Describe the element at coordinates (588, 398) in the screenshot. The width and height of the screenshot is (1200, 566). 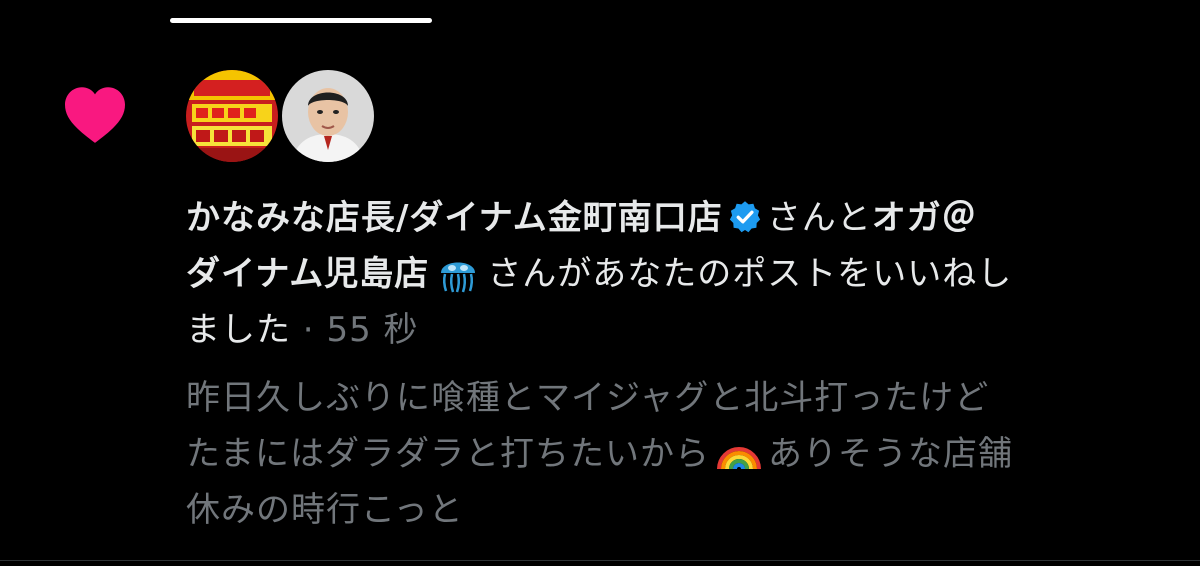
I see `post-line-1: 昨日久しぶりに喰種とマイジャグと北斗打ったけど` at that location.